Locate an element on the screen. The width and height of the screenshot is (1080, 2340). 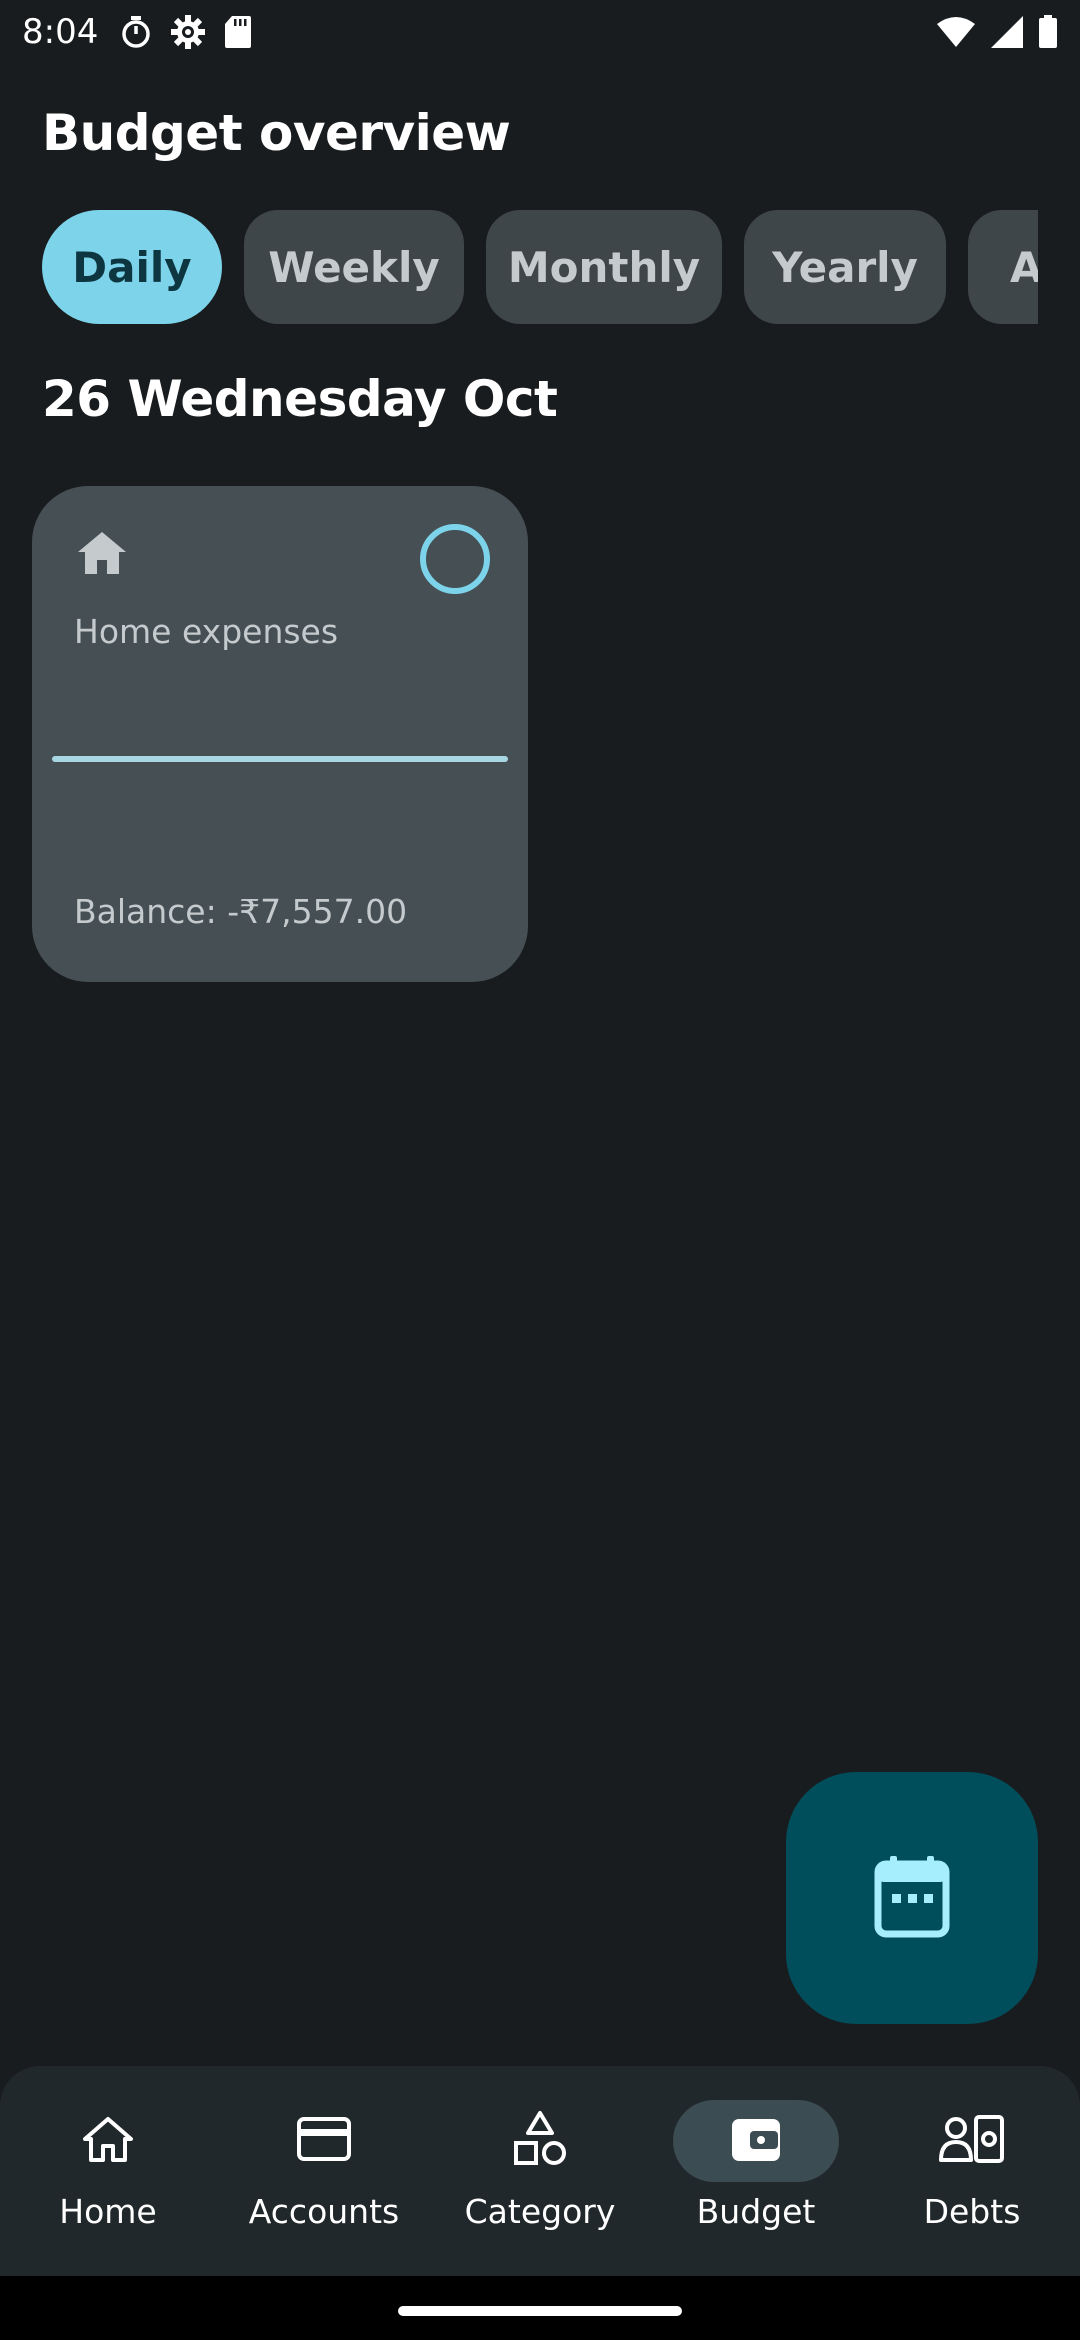
period-tabs: Daily Weekly Monthly Yearly A is located at coordinates (540, 268).